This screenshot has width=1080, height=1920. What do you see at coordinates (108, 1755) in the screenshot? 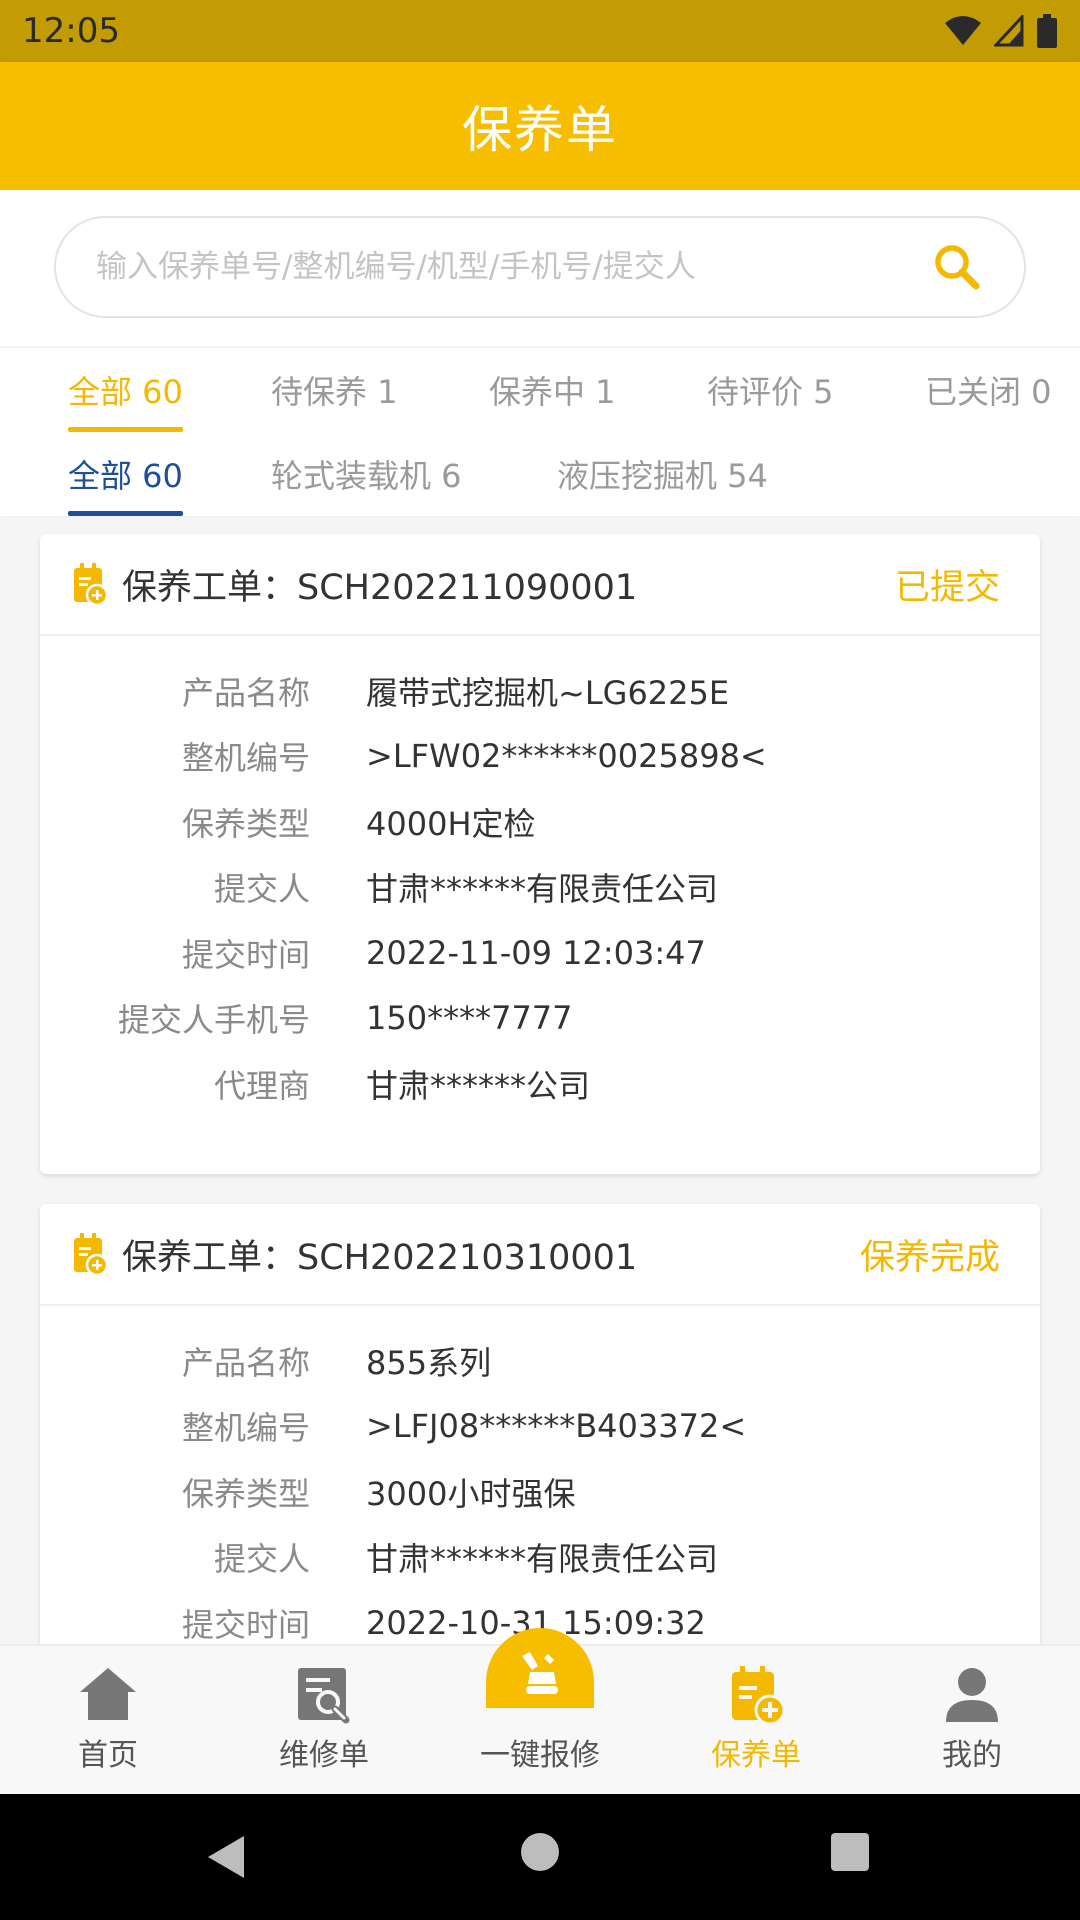
I see `nav-label: 首页` at bounding box center [108, 1755].